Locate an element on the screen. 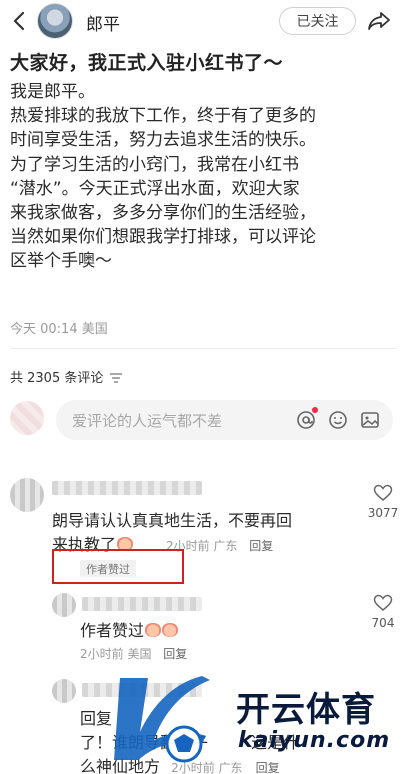 The height and width of the screenshot is (774, 406). comment-count-label: 共 2305 条评论 is located at coordinates (57, 378).